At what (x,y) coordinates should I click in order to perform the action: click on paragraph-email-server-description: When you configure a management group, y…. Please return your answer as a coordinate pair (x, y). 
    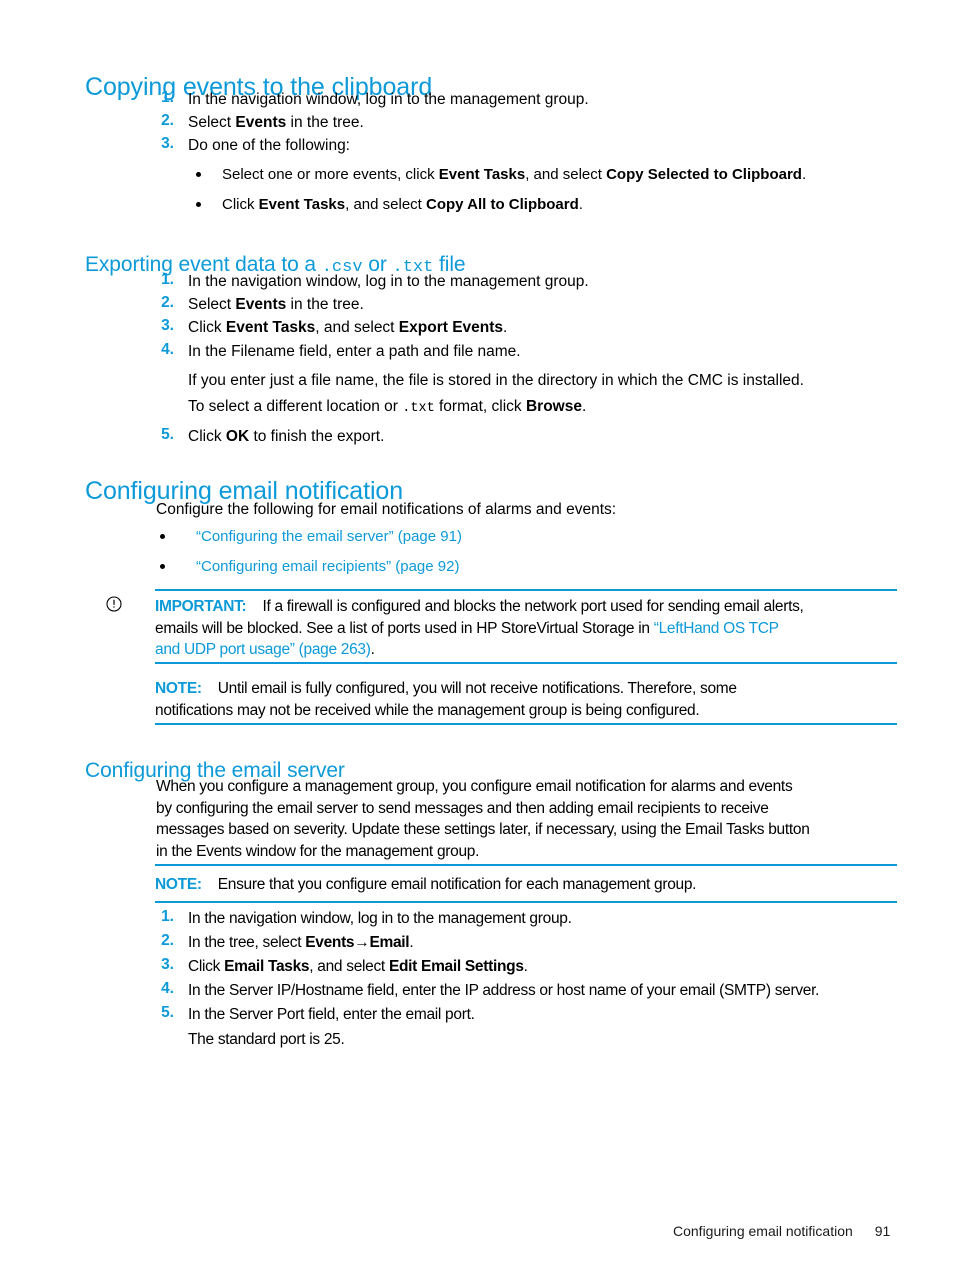
    Looking at the image, I should click on (528, 819).